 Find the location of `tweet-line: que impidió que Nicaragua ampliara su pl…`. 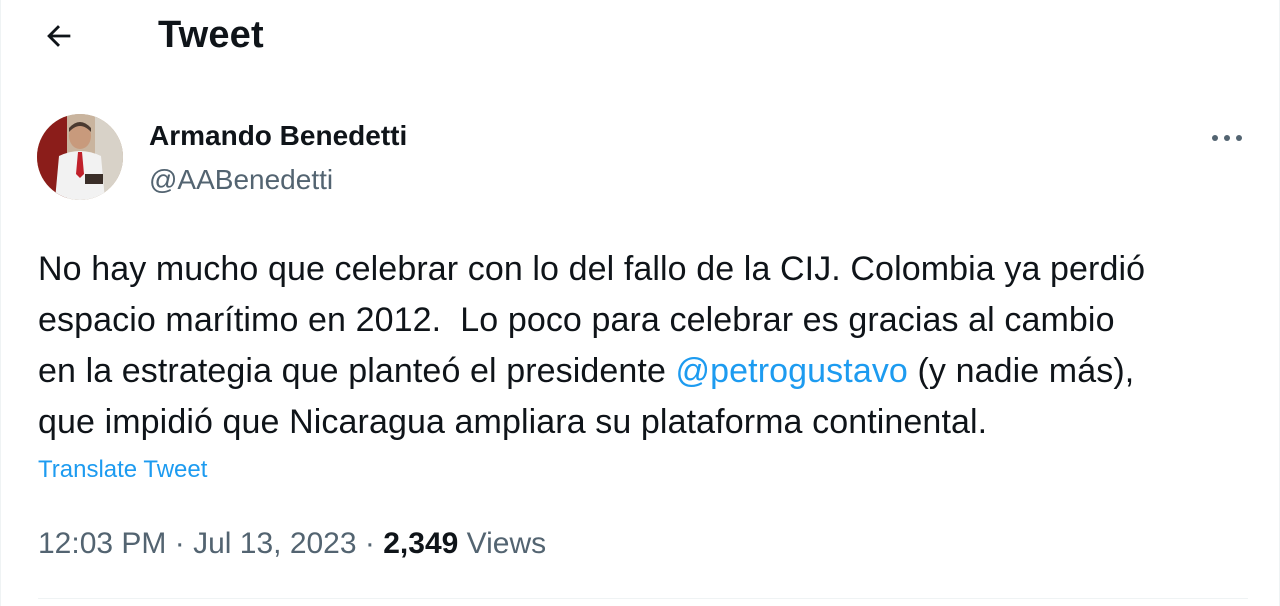

tweet-line: que impidió que Nicaragua ampliara su pl… is located at coordinates (513, 422).